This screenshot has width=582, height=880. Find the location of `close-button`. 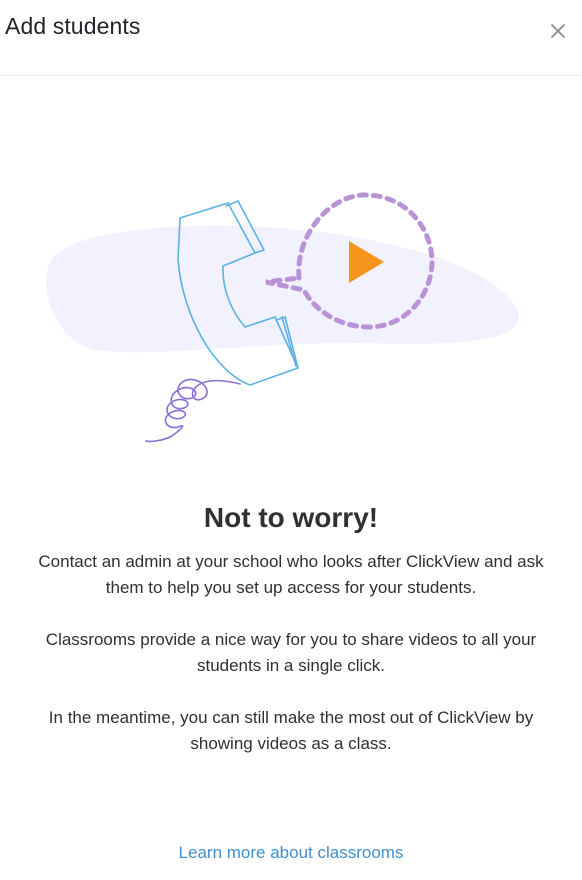

close-button is located at coordinates (558, 31).